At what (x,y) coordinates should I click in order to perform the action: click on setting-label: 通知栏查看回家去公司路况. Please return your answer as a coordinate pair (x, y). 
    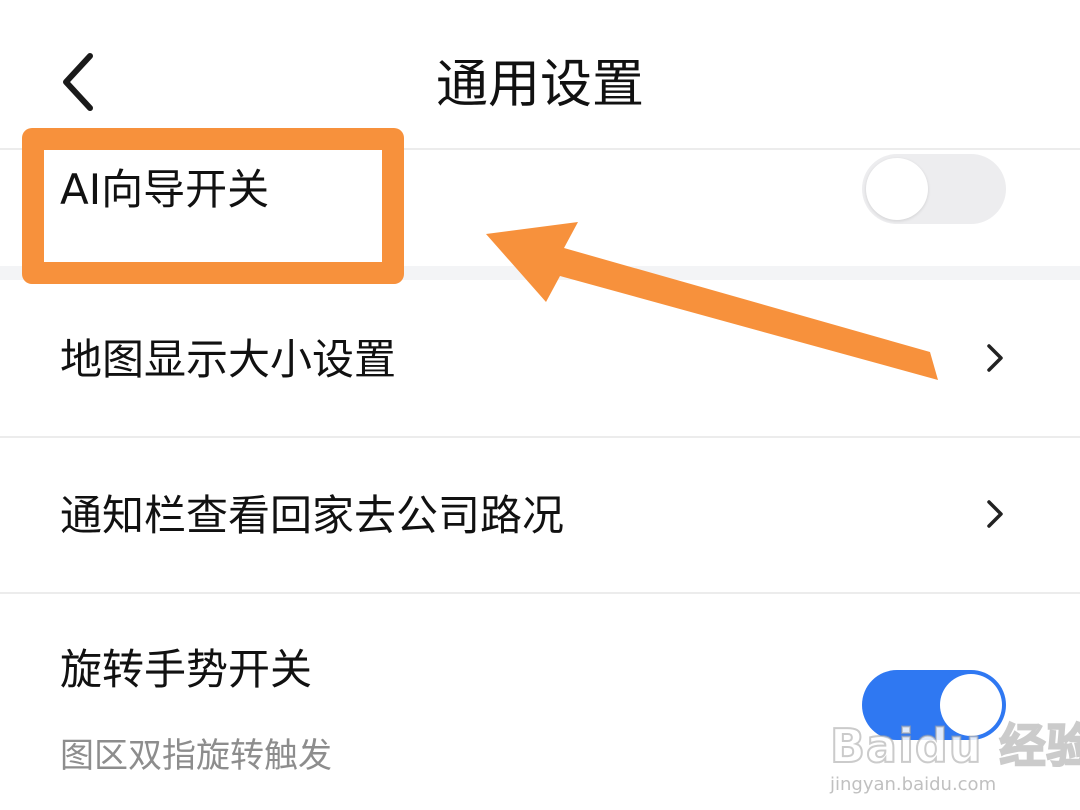
    Looking at the image, I should click on (312, 515).